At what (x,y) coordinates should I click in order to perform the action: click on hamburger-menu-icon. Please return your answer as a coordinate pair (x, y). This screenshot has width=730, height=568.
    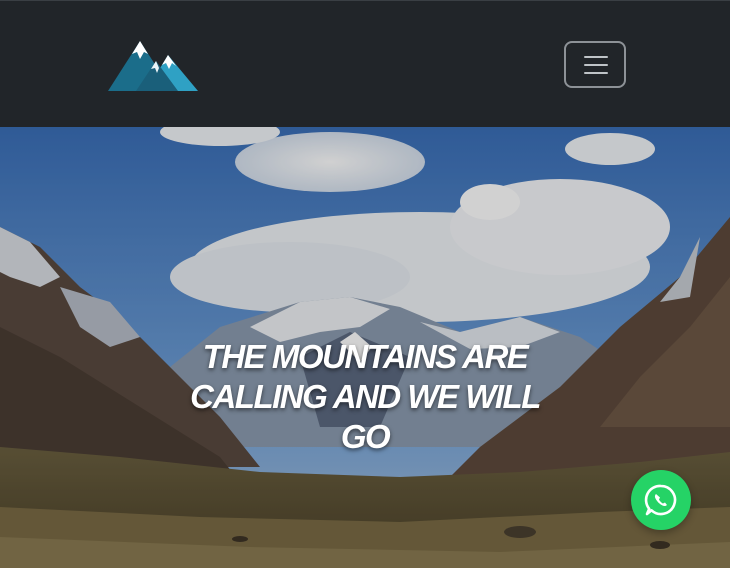
    Looking at the image, I should click on (596, 65).